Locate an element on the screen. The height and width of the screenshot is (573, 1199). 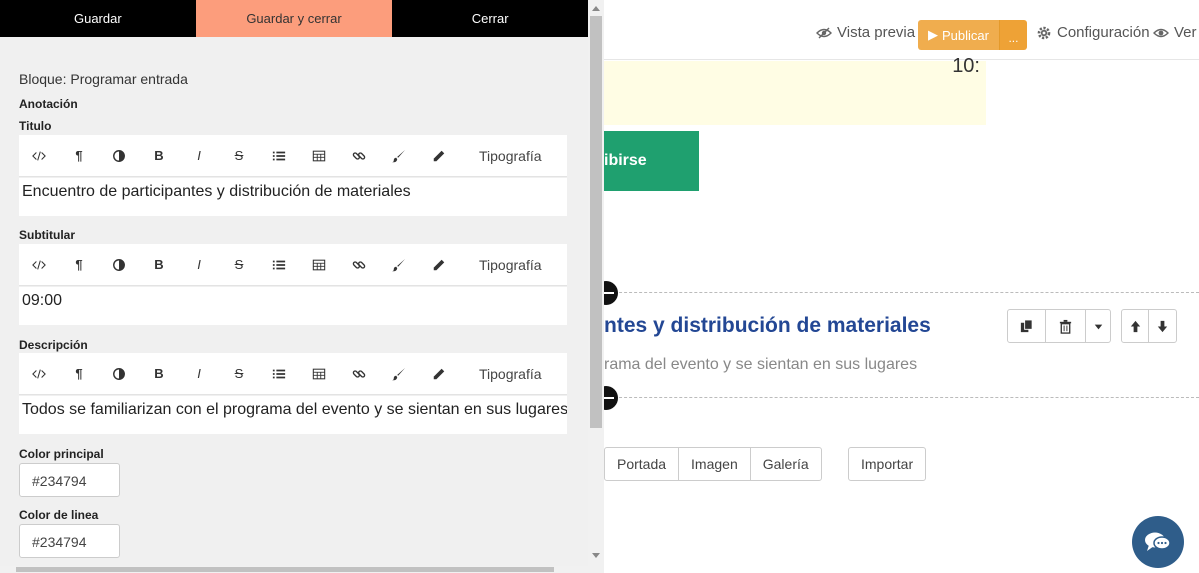
chat-button is located at coordinates (1158, 542).